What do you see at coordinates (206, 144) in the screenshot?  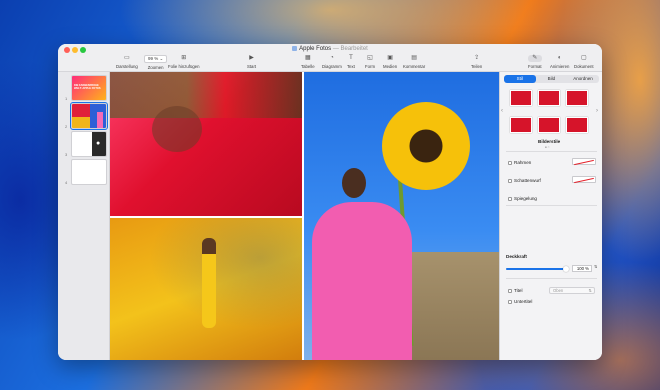 I see `photo-red-portrait` at bounding box center [206, 144].